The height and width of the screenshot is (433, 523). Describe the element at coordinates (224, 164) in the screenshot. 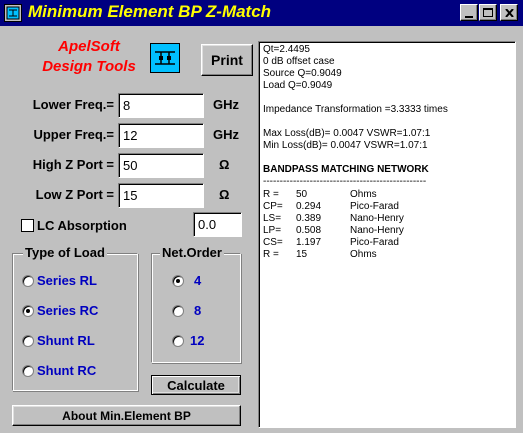

I see `high-z-unit: Ω` at that location.